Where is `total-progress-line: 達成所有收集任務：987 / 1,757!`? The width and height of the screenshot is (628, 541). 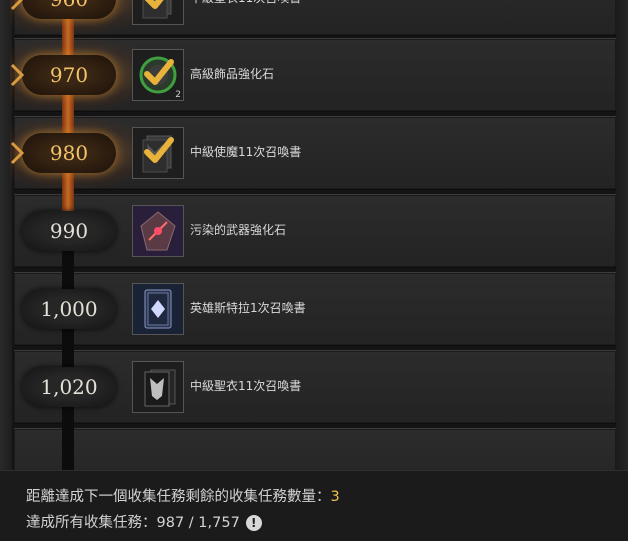 total-progress-line: 達成所有收集任務：987 / 1,757! is located at coordinates (144, 521).